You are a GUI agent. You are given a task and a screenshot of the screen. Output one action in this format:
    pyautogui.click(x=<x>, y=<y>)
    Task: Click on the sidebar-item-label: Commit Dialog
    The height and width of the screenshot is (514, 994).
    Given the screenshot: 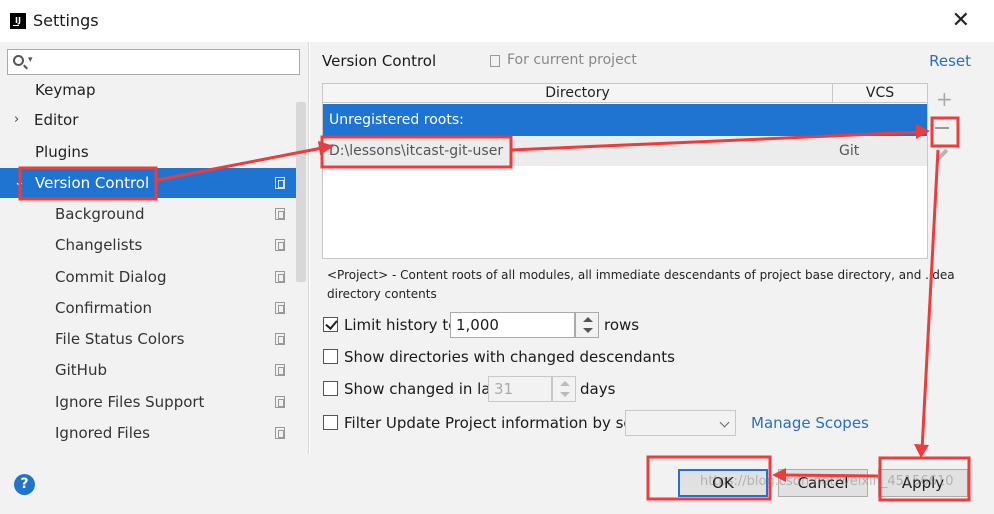 What is the action you would take?
    pyautogui.click(x=111, y=277)
    